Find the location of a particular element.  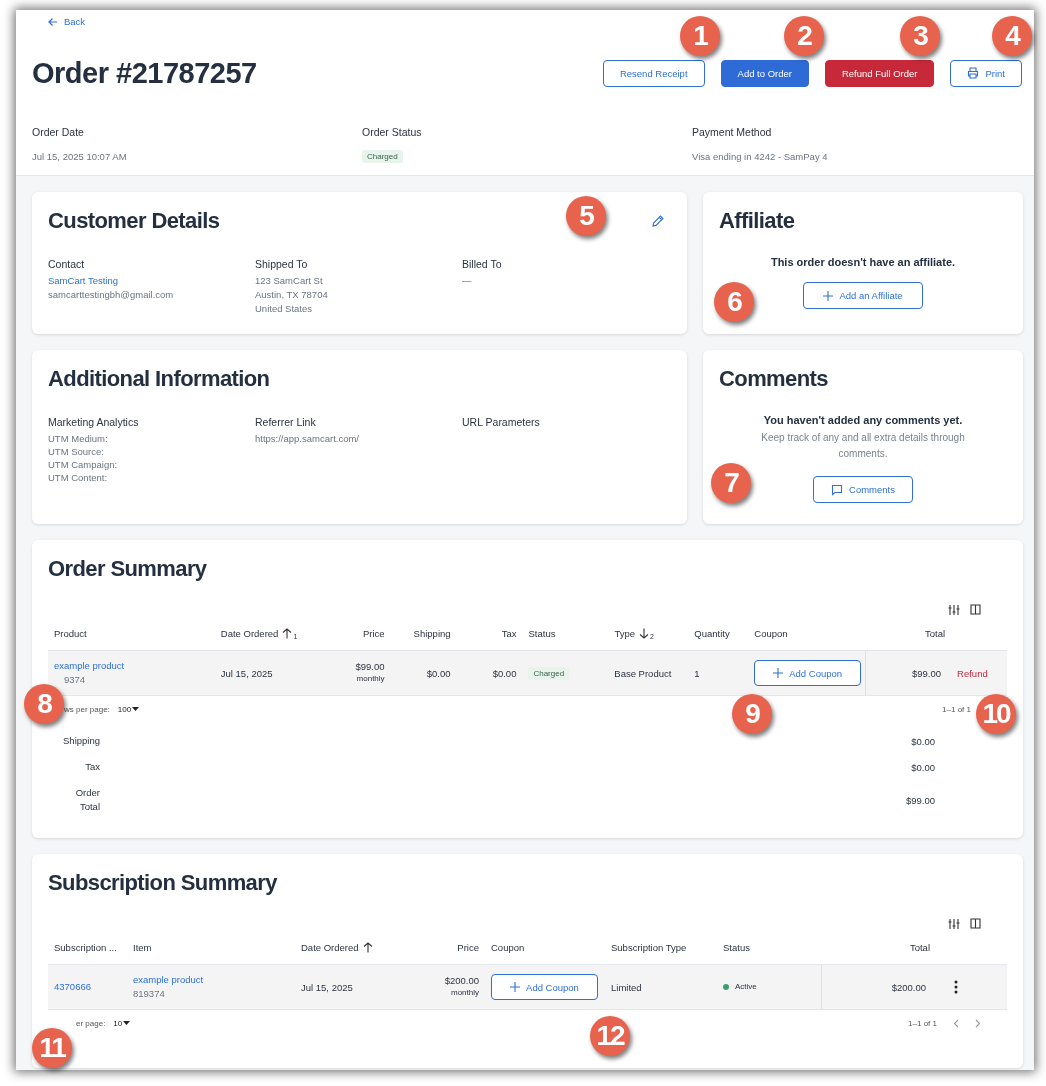

speech-bubble-icon is located at coordinates (837, 489).